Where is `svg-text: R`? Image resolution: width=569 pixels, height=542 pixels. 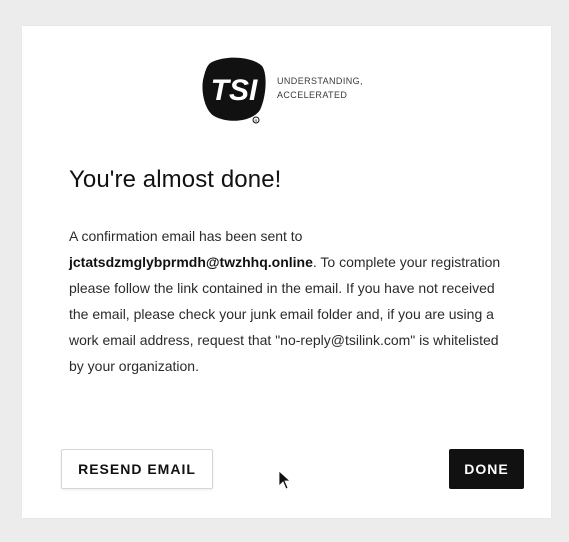
svg-text: R is located at coordinates (256, 120).